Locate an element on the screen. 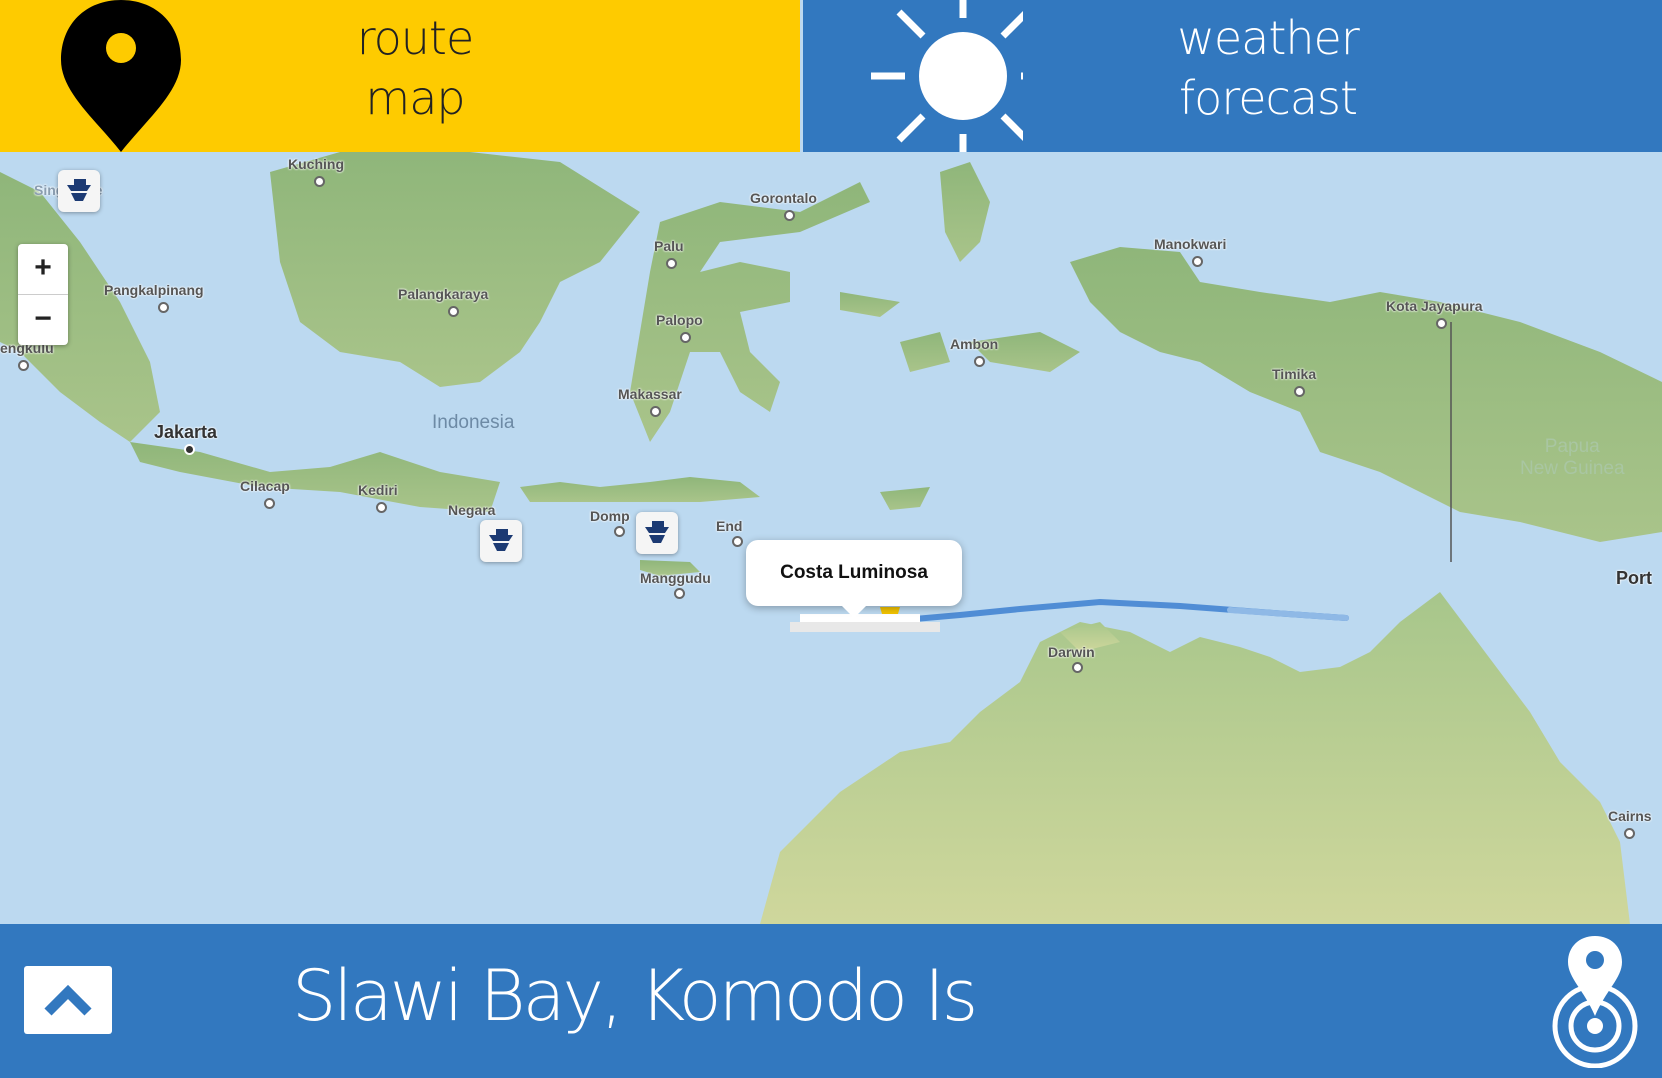 This screenshot has height=1078, width=1662. city-port: Port is located at coordinates (1634, 578).